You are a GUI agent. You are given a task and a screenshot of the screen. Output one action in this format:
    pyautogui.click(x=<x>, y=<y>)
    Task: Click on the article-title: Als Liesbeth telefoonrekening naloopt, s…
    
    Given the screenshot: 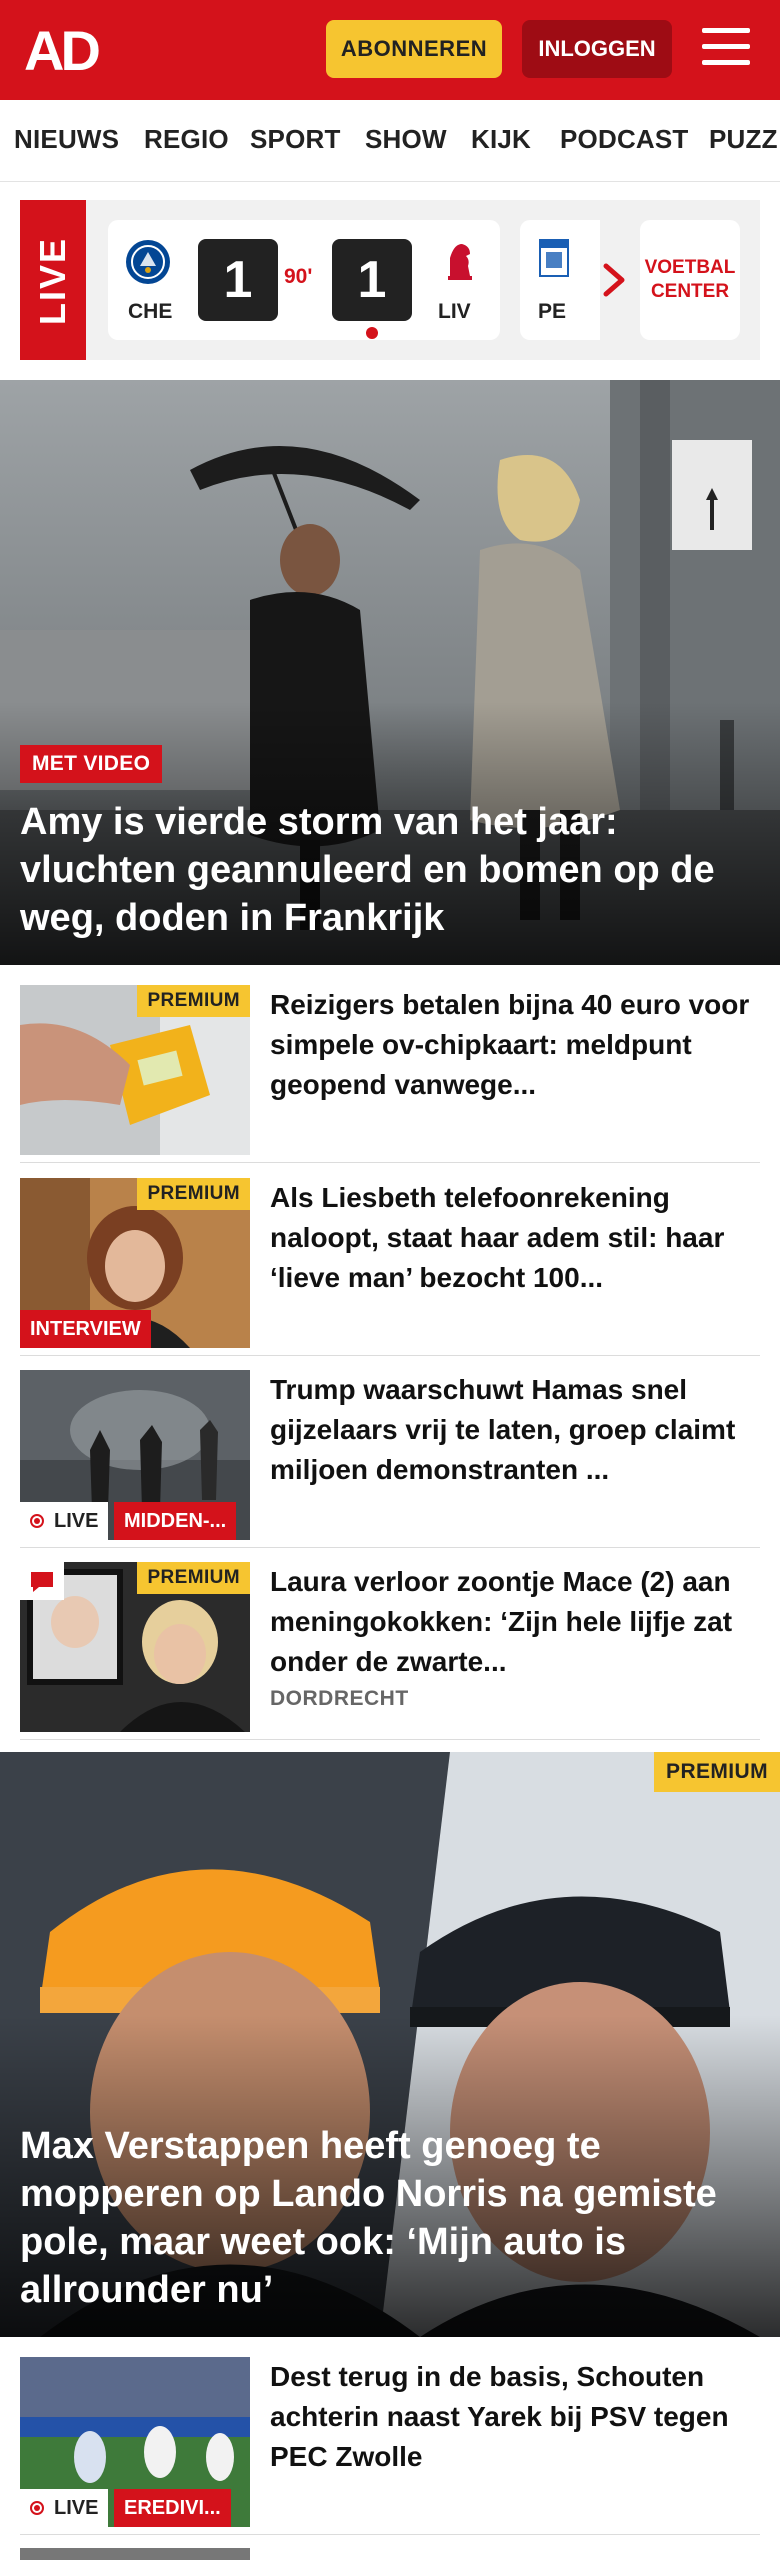 What is the action you would take?
    pyautogui.click(x=510, y=1238)
    